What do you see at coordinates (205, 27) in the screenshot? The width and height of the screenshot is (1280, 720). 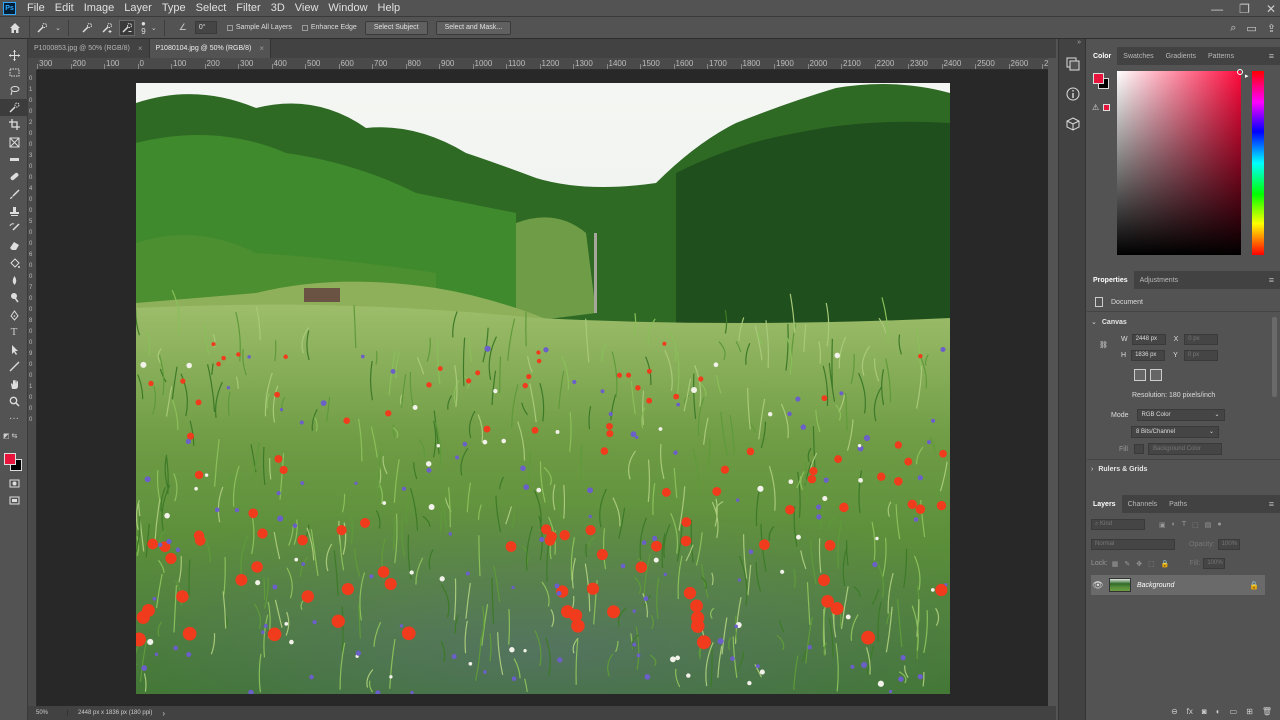 I see `angle-input: 0°` at bounding box center [205, 27].